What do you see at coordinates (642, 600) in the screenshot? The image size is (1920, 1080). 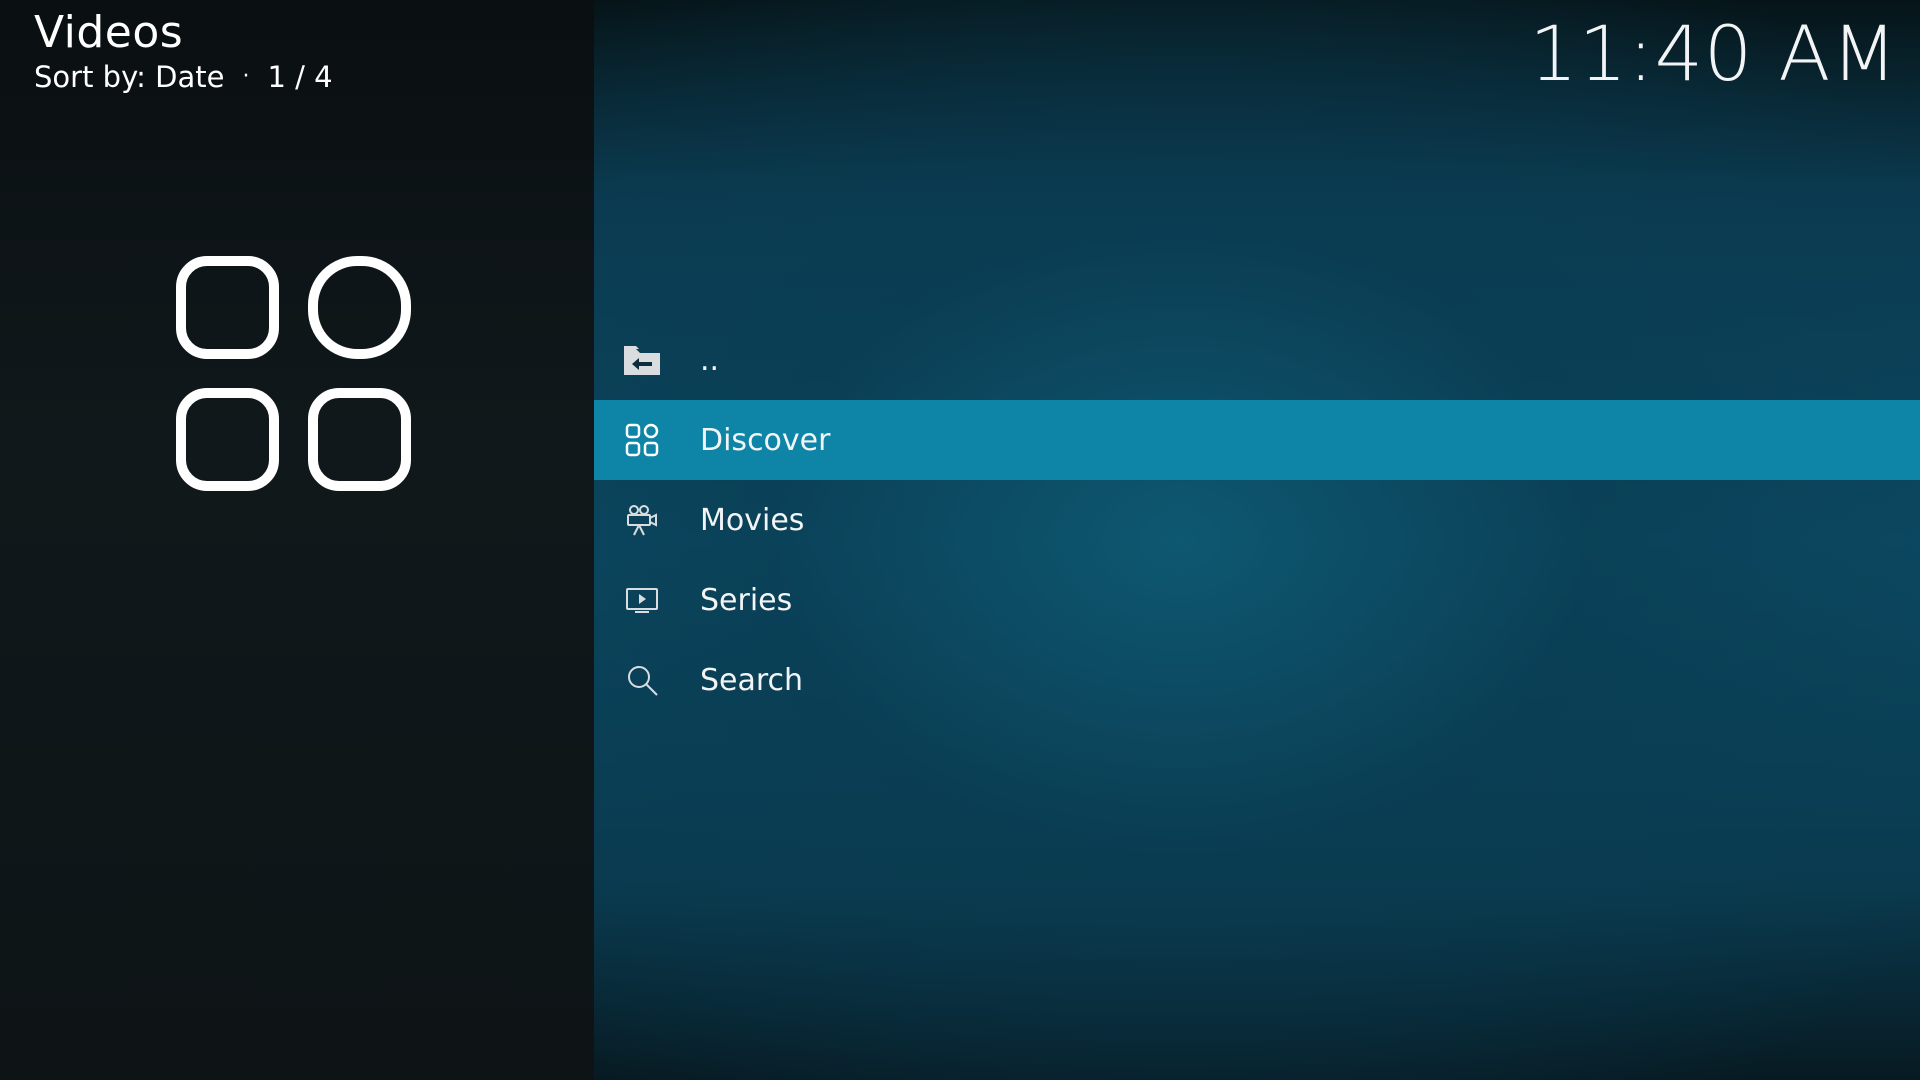 I see `tv-play-icon` at bounding box center [642, 600].